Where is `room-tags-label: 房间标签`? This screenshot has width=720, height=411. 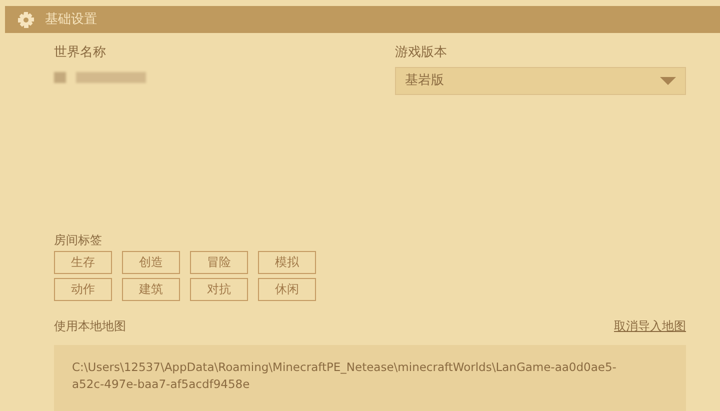
room-tags-label: 房间标签 is located at coordinates (78, 240).